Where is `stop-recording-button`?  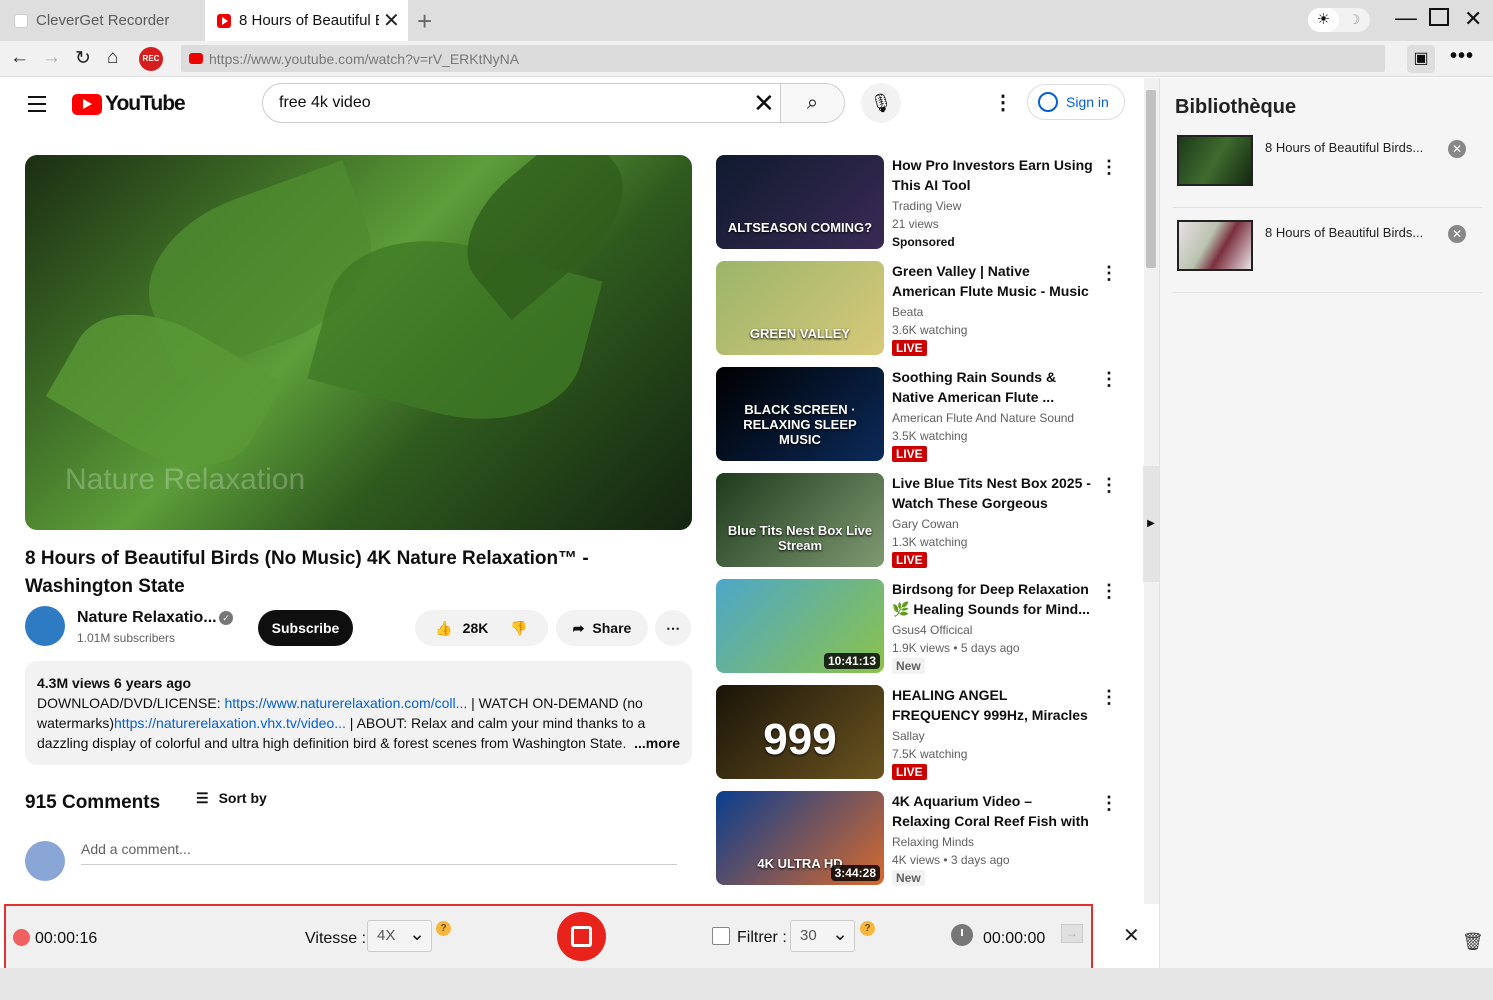
stop-recording-button is located at coordinates (581, 936).